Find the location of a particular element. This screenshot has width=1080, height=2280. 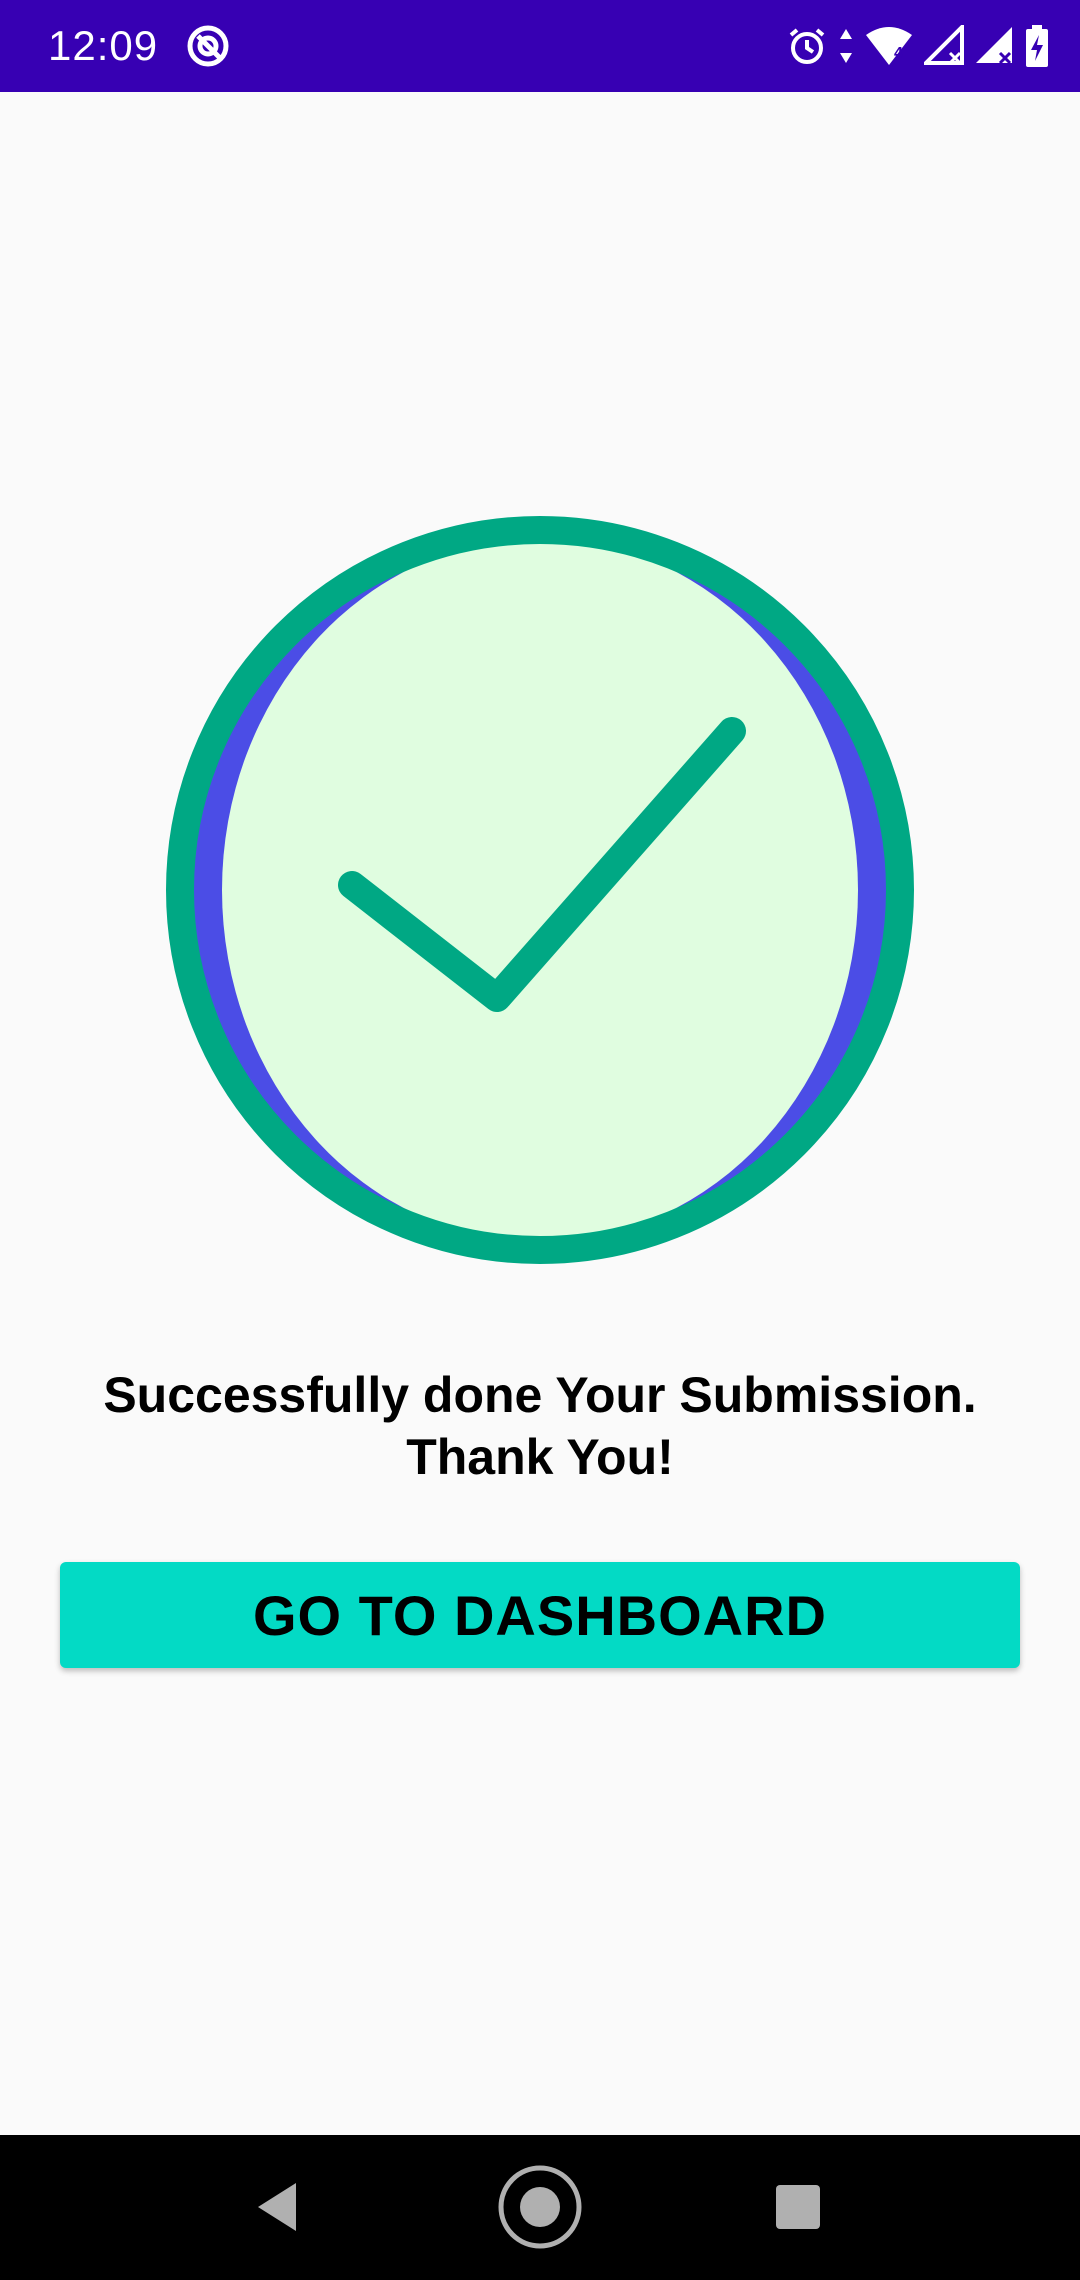

status-time: 12:09 is located at coordinates (103, 45).